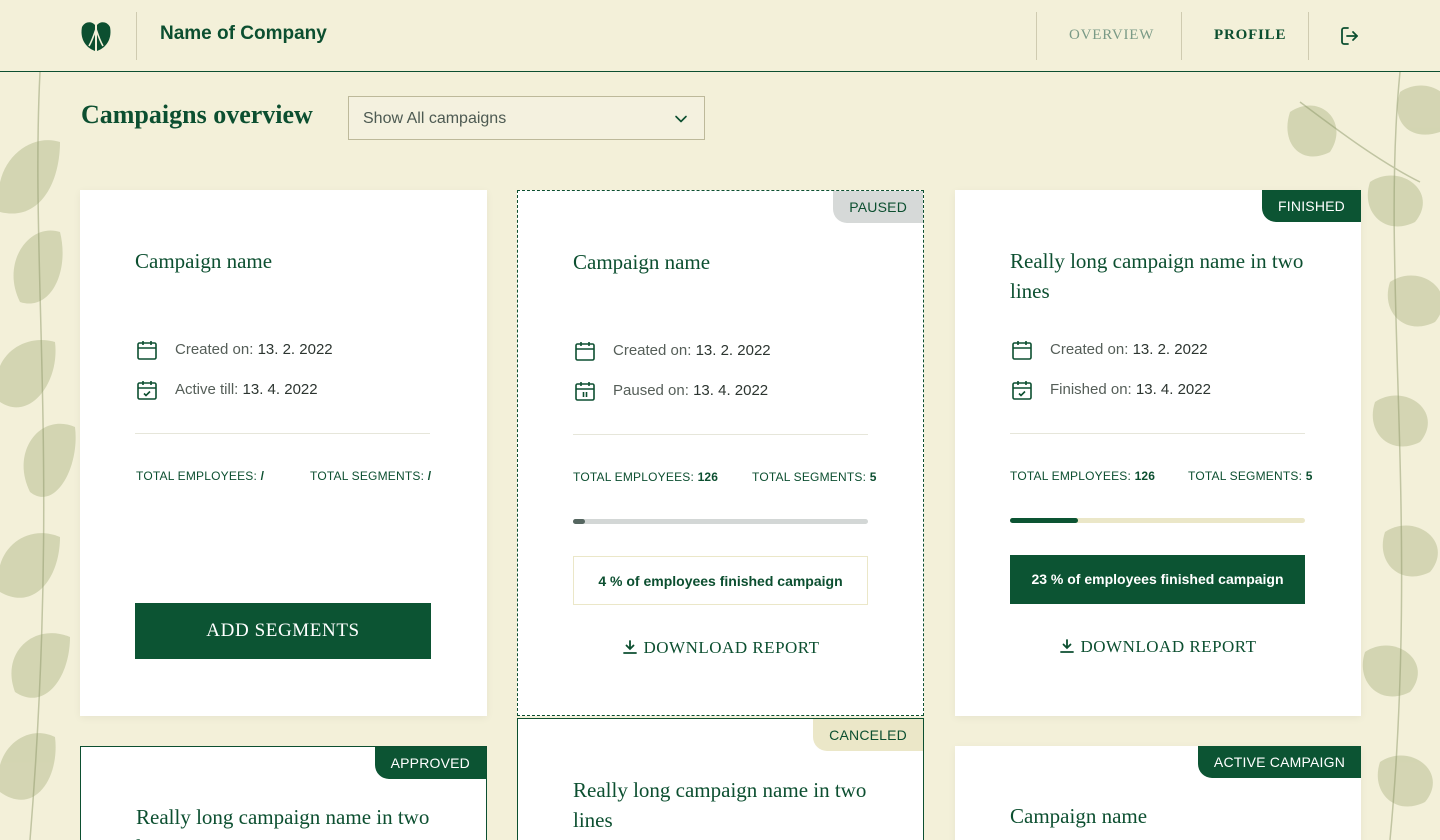 This screenshot has width=1440, height=840. What do you see at coordinates (429, 476) in the screenshot?
I see `total-segments-value: /` at bounding box center [429, 476].